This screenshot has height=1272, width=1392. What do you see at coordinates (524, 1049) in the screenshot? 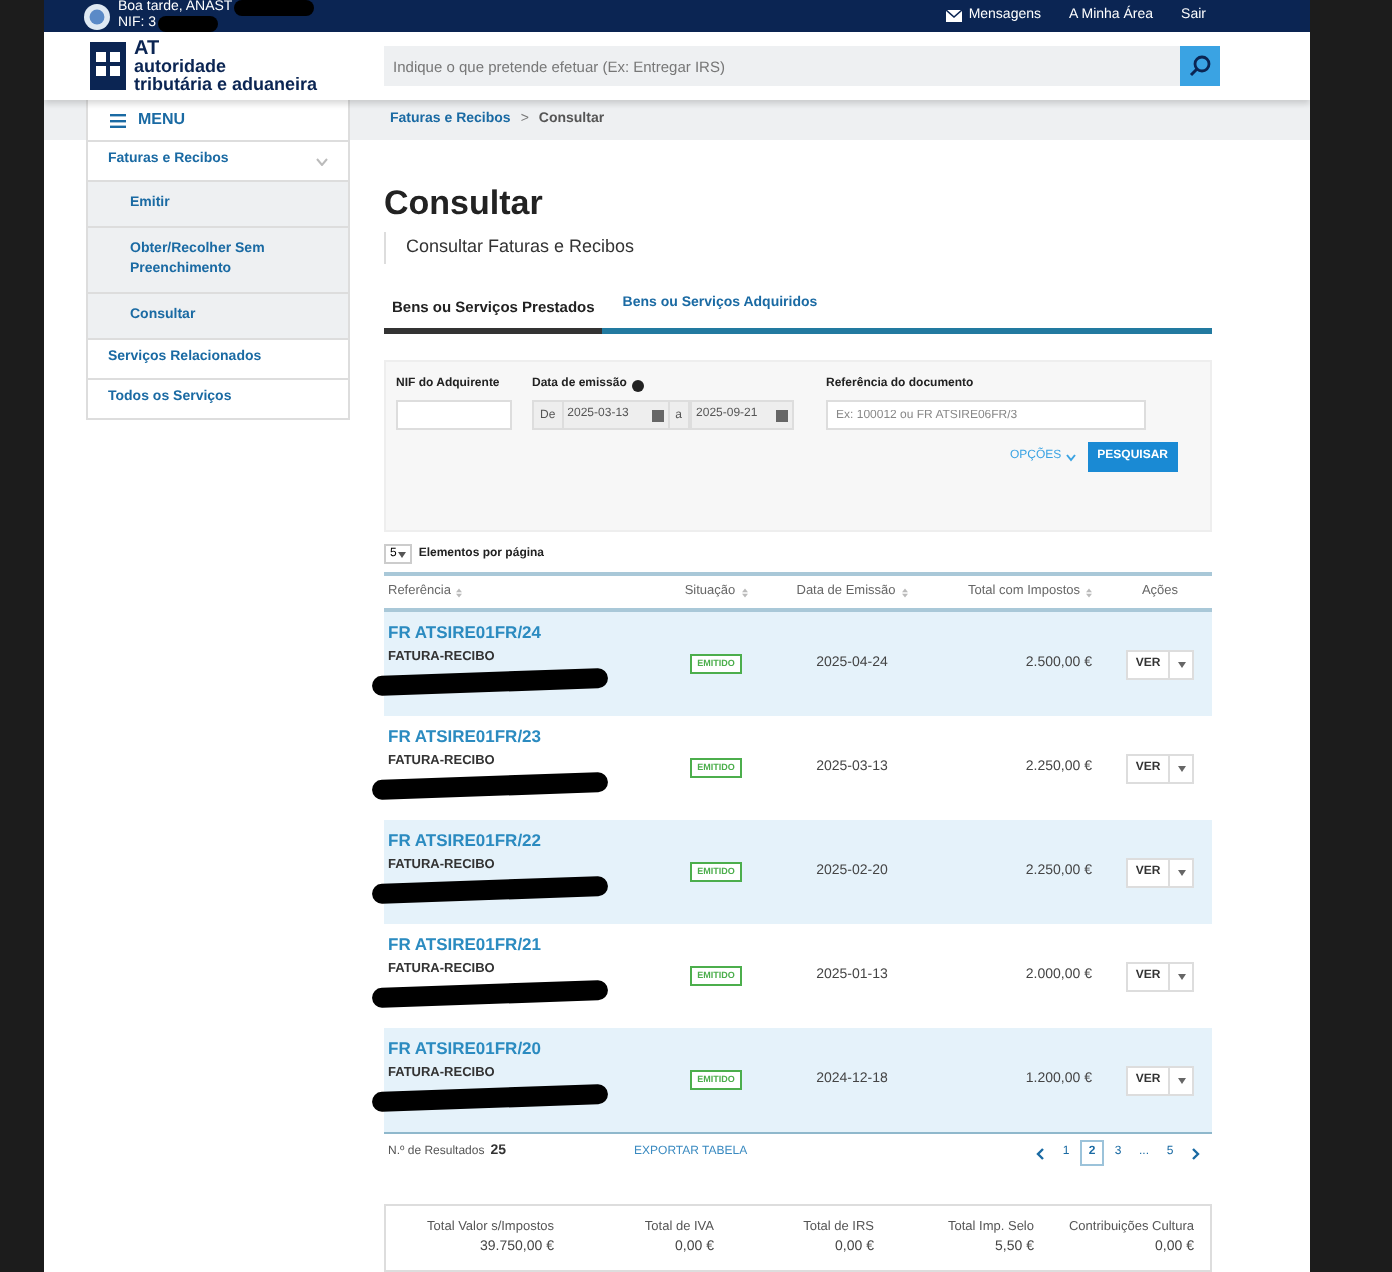
I see `reference-link: FR ATSIRE01FR/20` at bounding box center [524, 1049].